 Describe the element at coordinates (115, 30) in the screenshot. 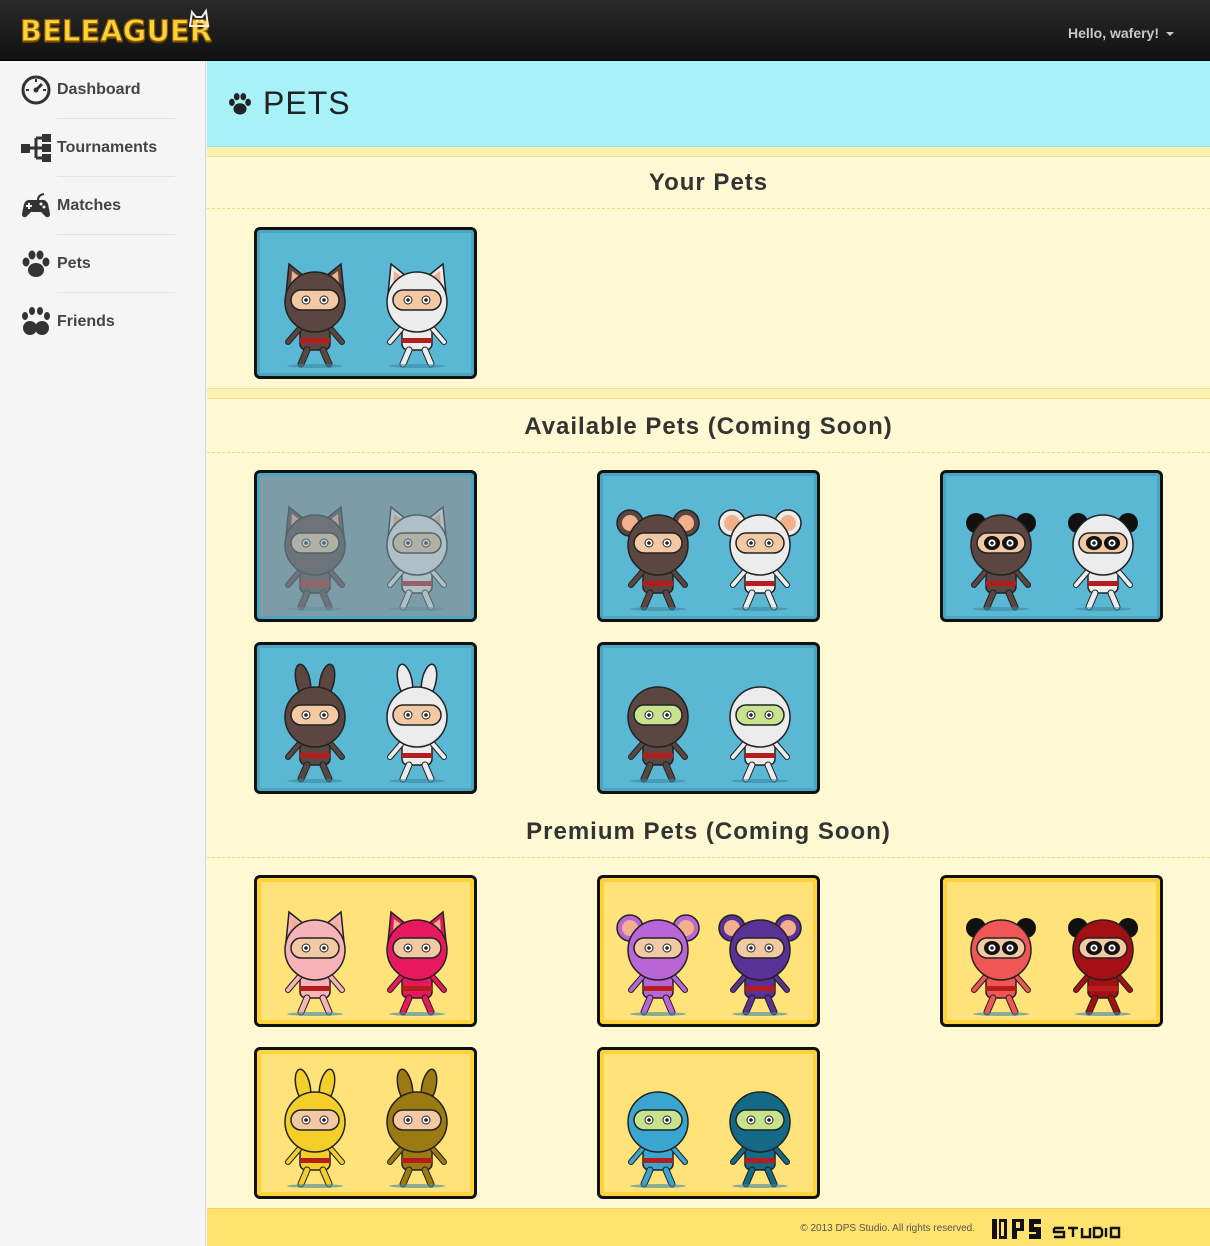

I see `app-logo: BELEAGUER` at that location.